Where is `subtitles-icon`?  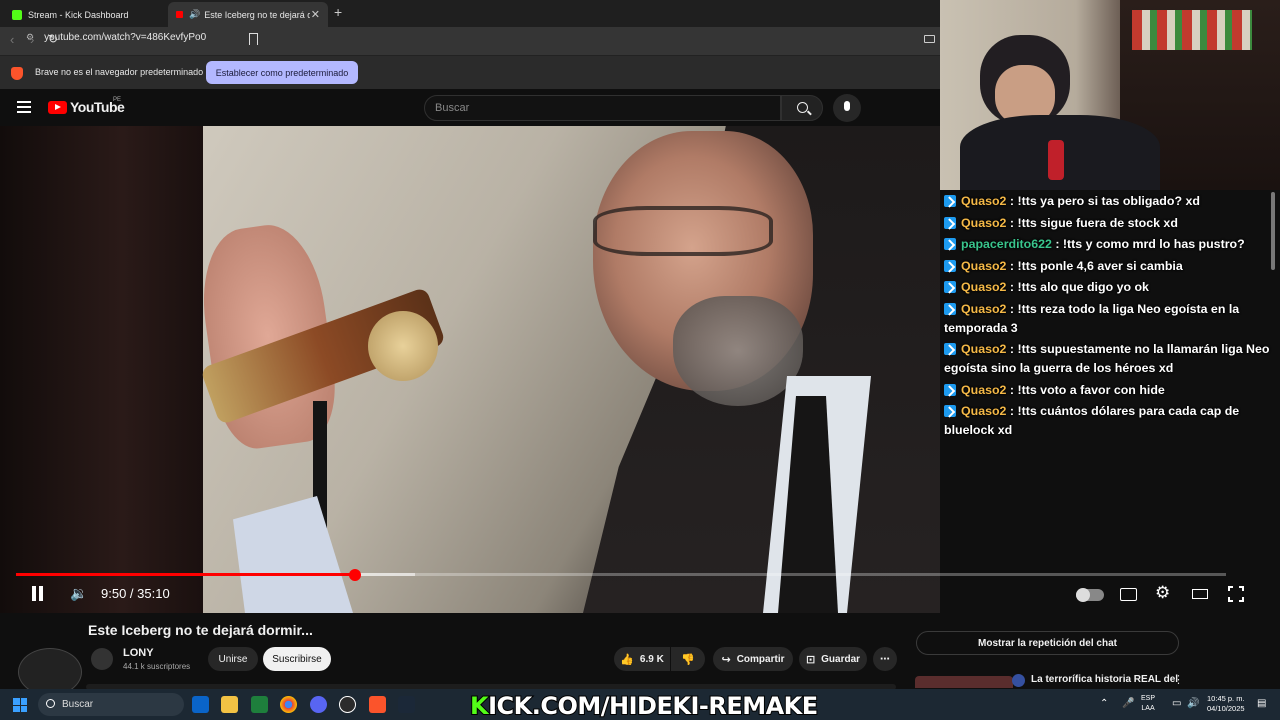 subtitles-icon is located at coordinates (1128, 594).